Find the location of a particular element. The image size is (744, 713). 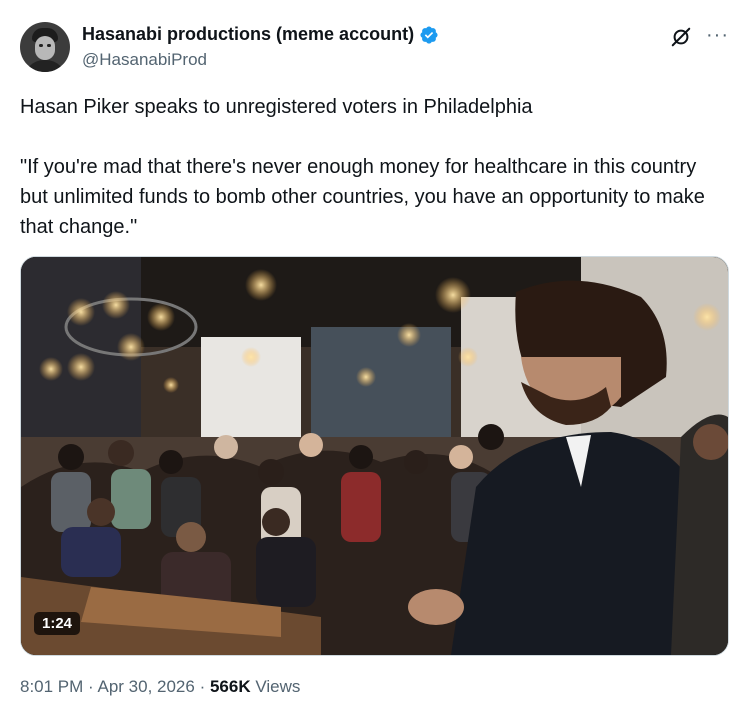

author-name-row: Hasanabi productions (meme account) is located at coordinates (260, 34).